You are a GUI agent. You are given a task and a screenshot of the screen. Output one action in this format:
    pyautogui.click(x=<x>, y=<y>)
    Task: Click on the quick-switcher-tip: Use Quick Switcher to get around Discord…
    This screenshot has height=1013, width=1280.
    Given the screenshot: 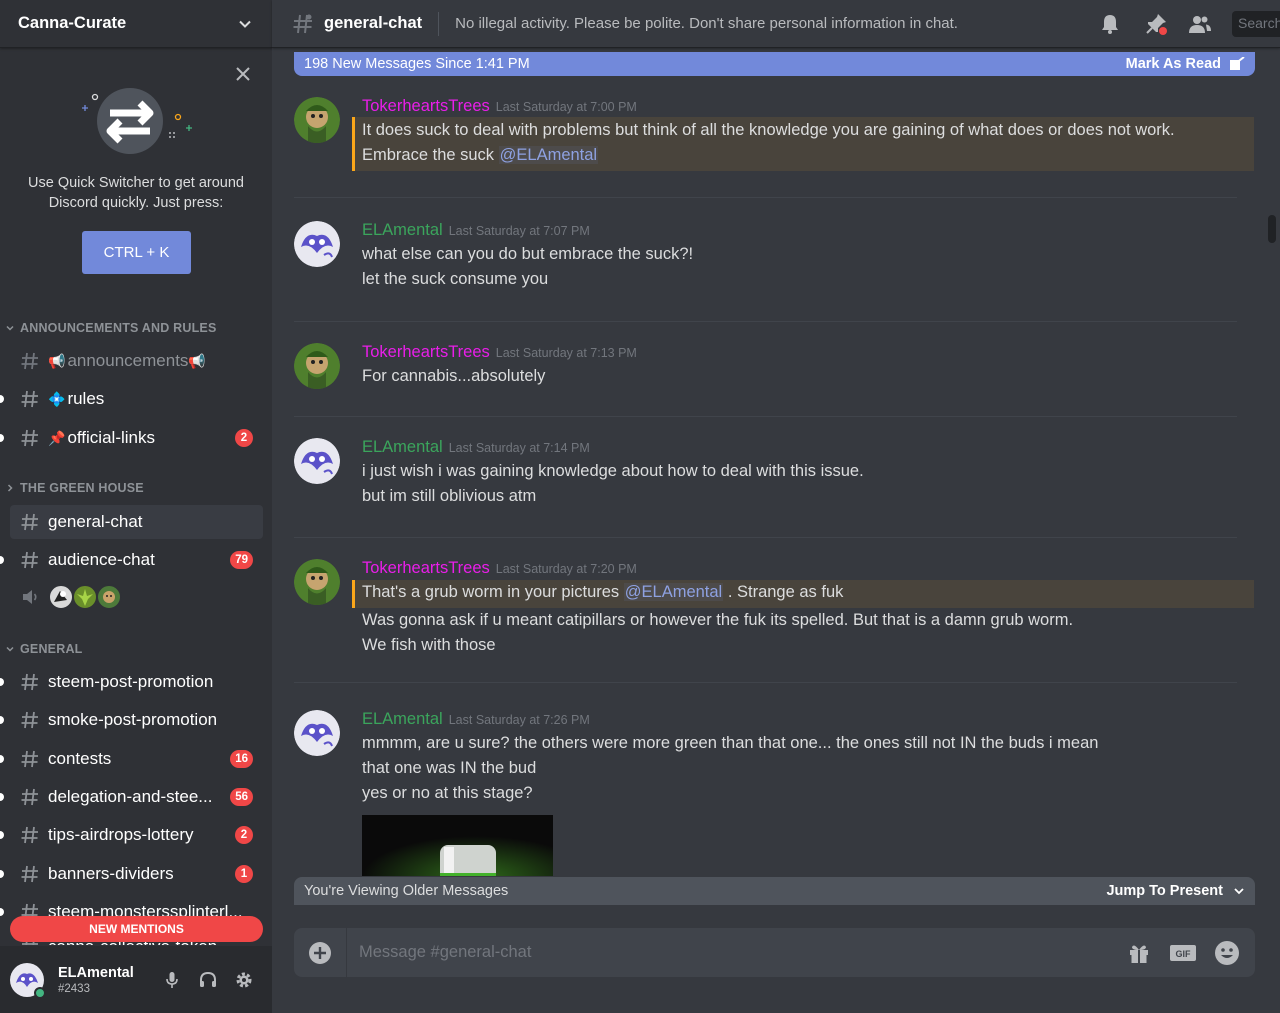 What is the action you would take?
    pyautogui.click(x=136, y=174)
    